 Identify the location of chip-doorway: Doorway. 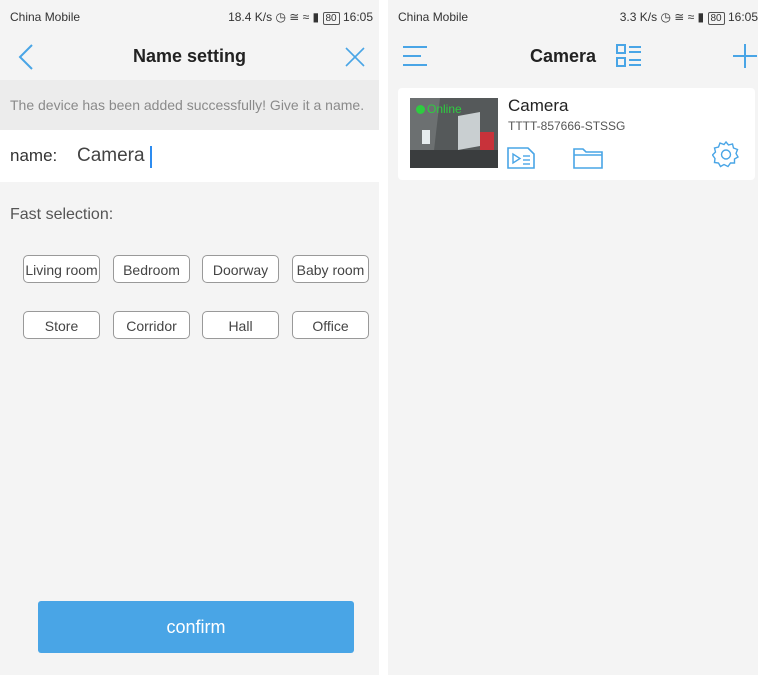
(240, 269).